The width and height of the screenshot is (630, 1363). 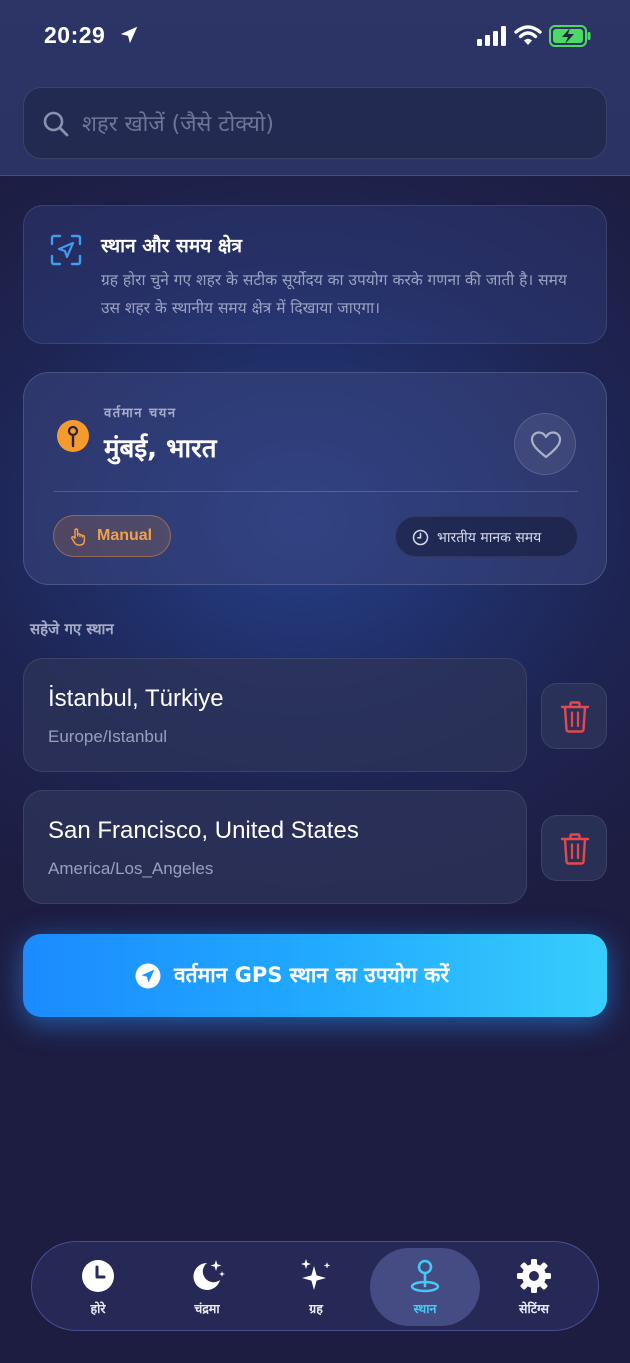 What do you see at coordinates (66, 250) in the screenshot?
I see `location-scan-icon` at bounding box center [66, 250].